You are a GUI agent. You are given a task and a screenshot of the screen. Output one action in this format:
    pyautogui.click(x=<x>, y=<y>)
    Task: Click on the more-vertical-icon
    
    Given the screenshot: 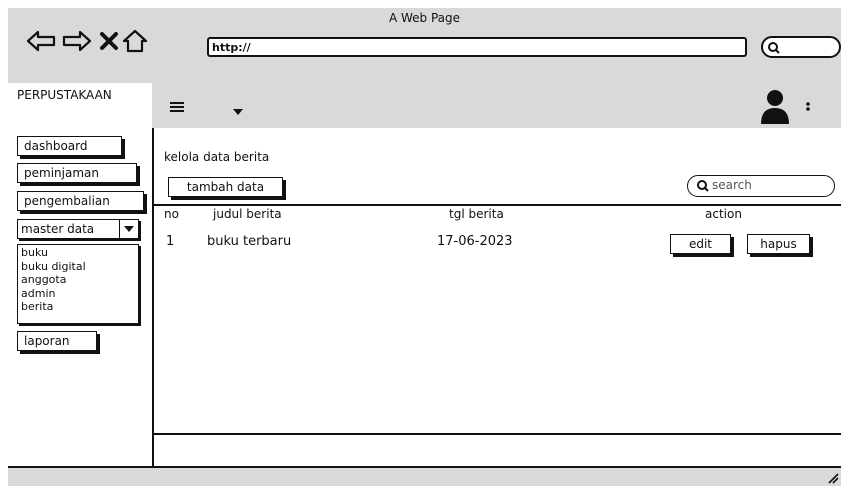 What is the action you would take?
    pyautogui.click(x=808, y=106)
    